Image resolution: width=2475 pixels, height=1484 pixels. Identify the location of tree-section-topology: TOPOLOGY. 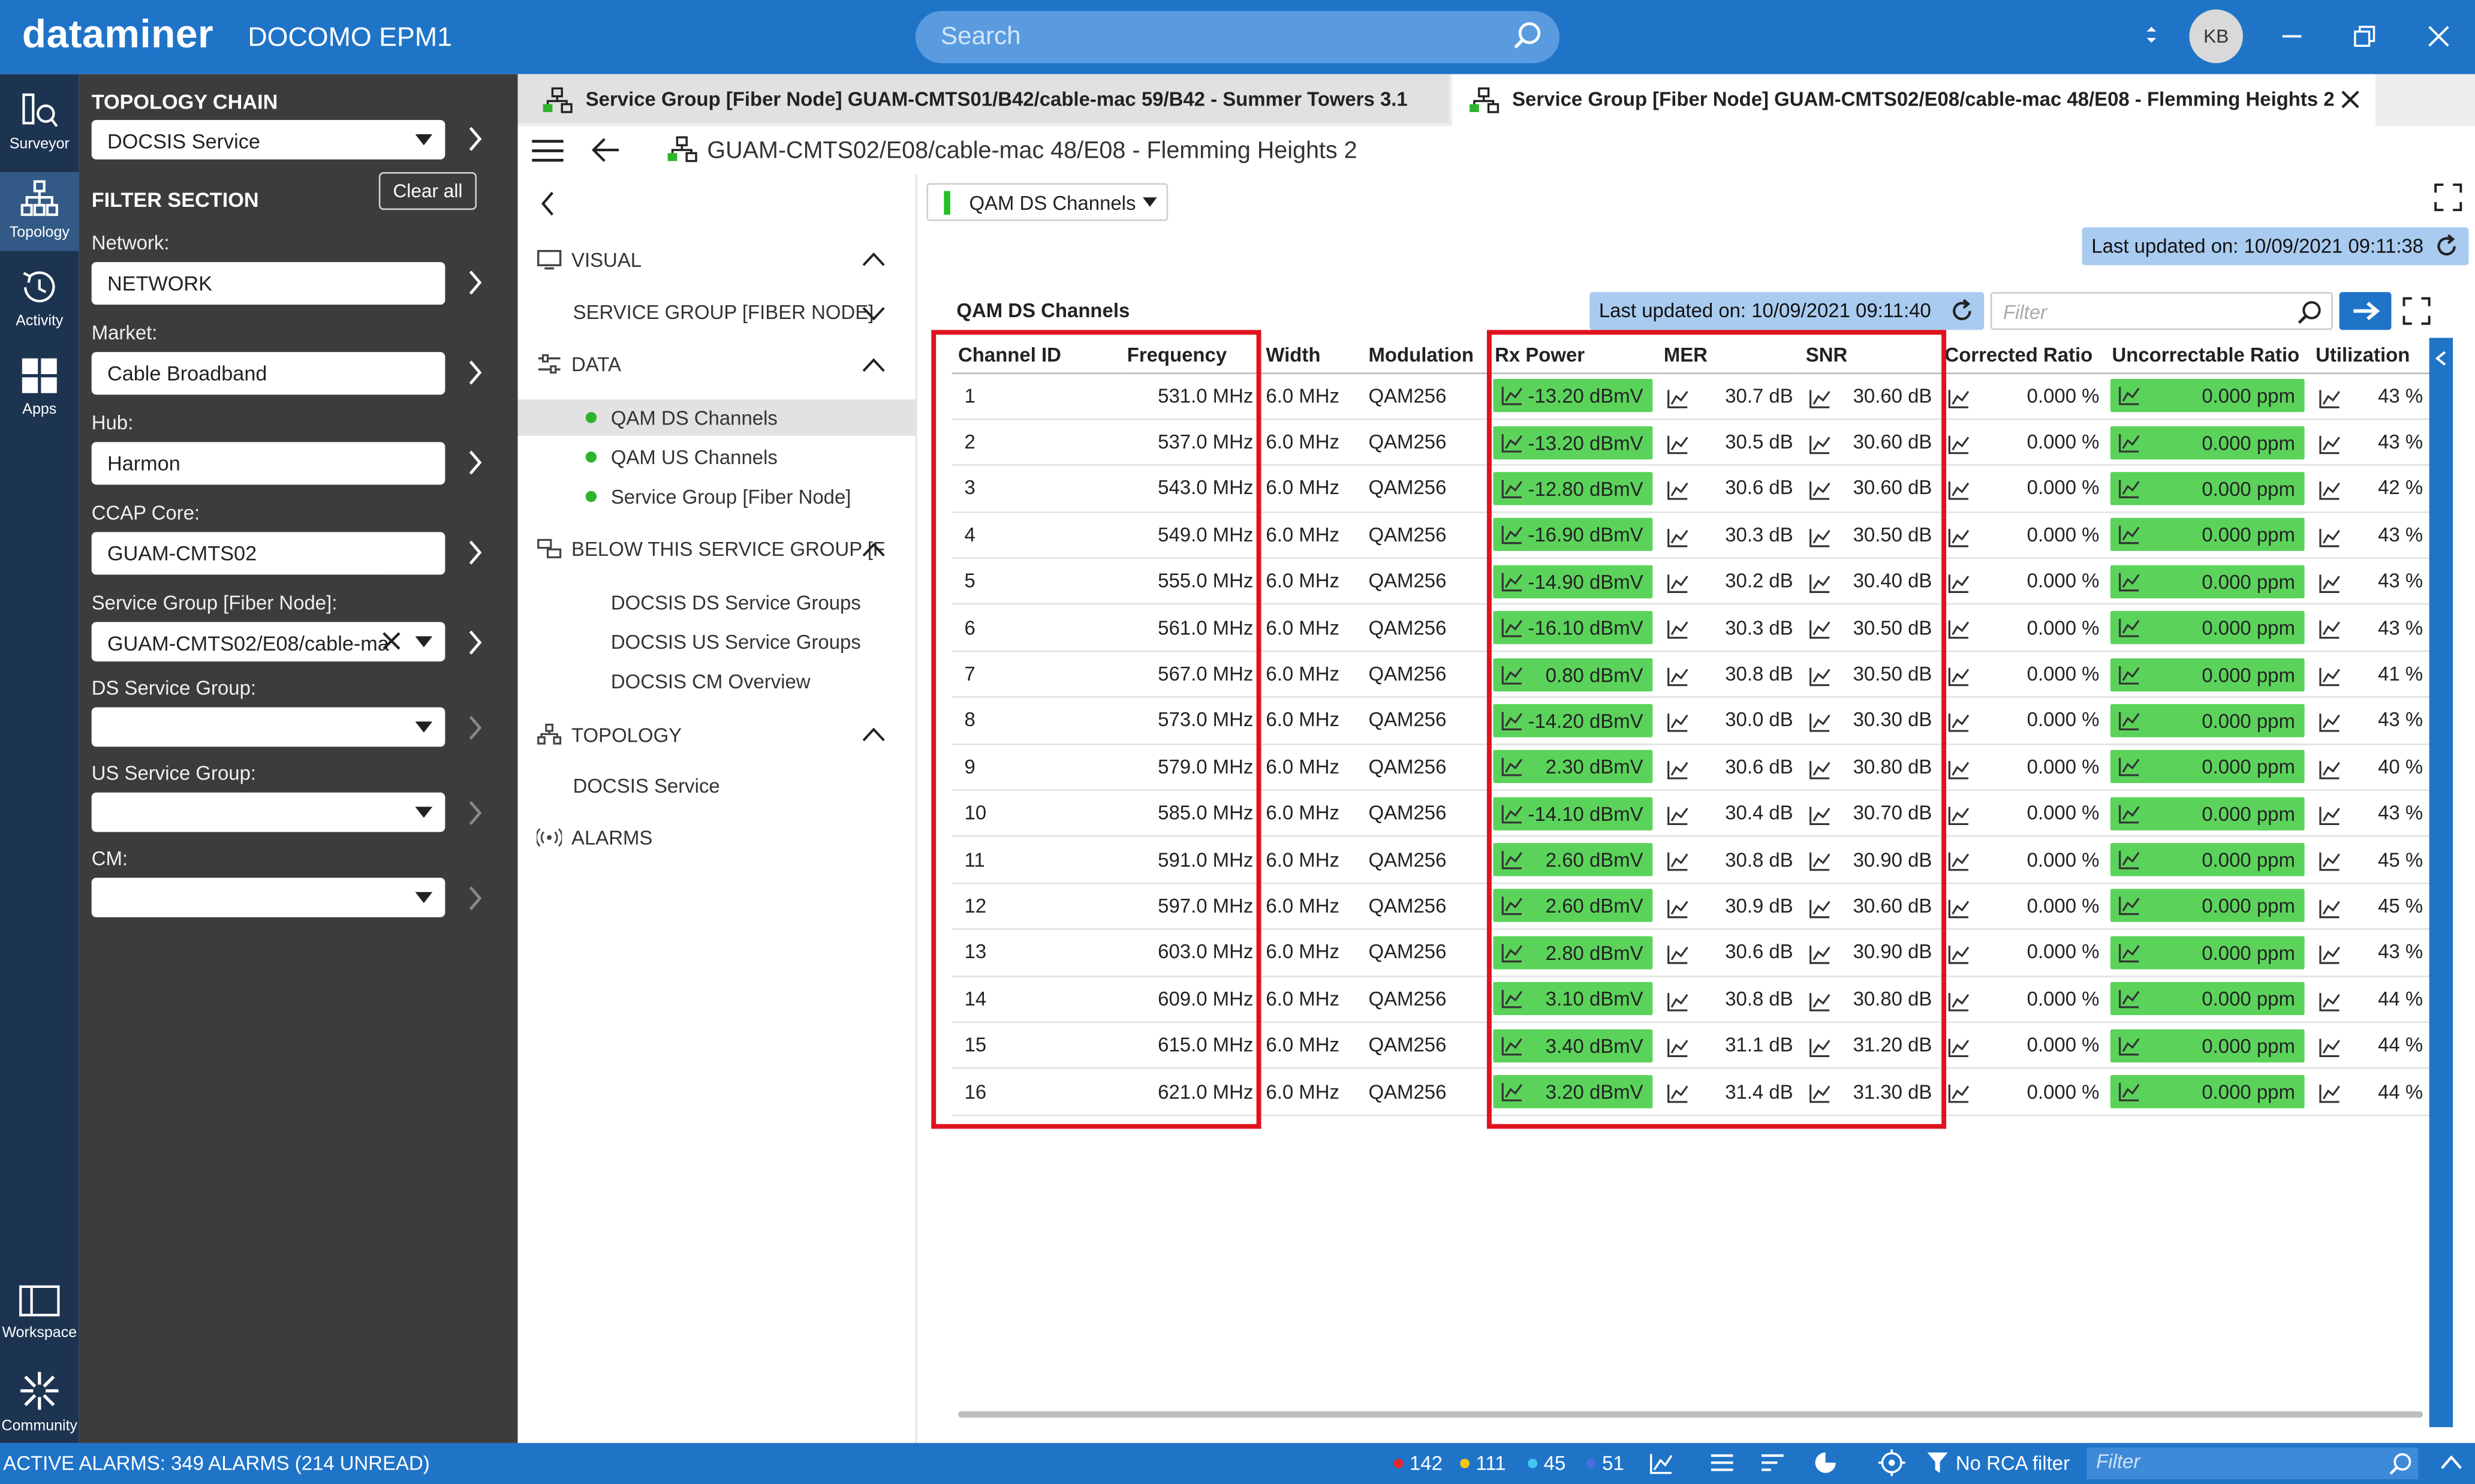
(609, 734).